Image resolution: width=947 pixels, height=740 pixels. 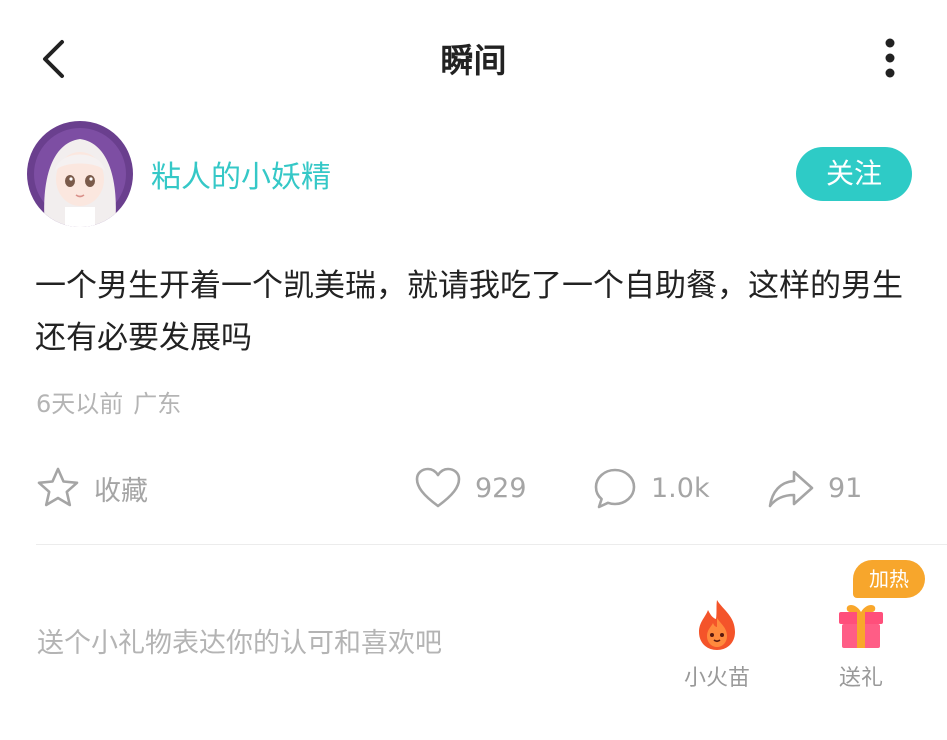 I want to click on gift-box-icon, so click(x=861, y=626).